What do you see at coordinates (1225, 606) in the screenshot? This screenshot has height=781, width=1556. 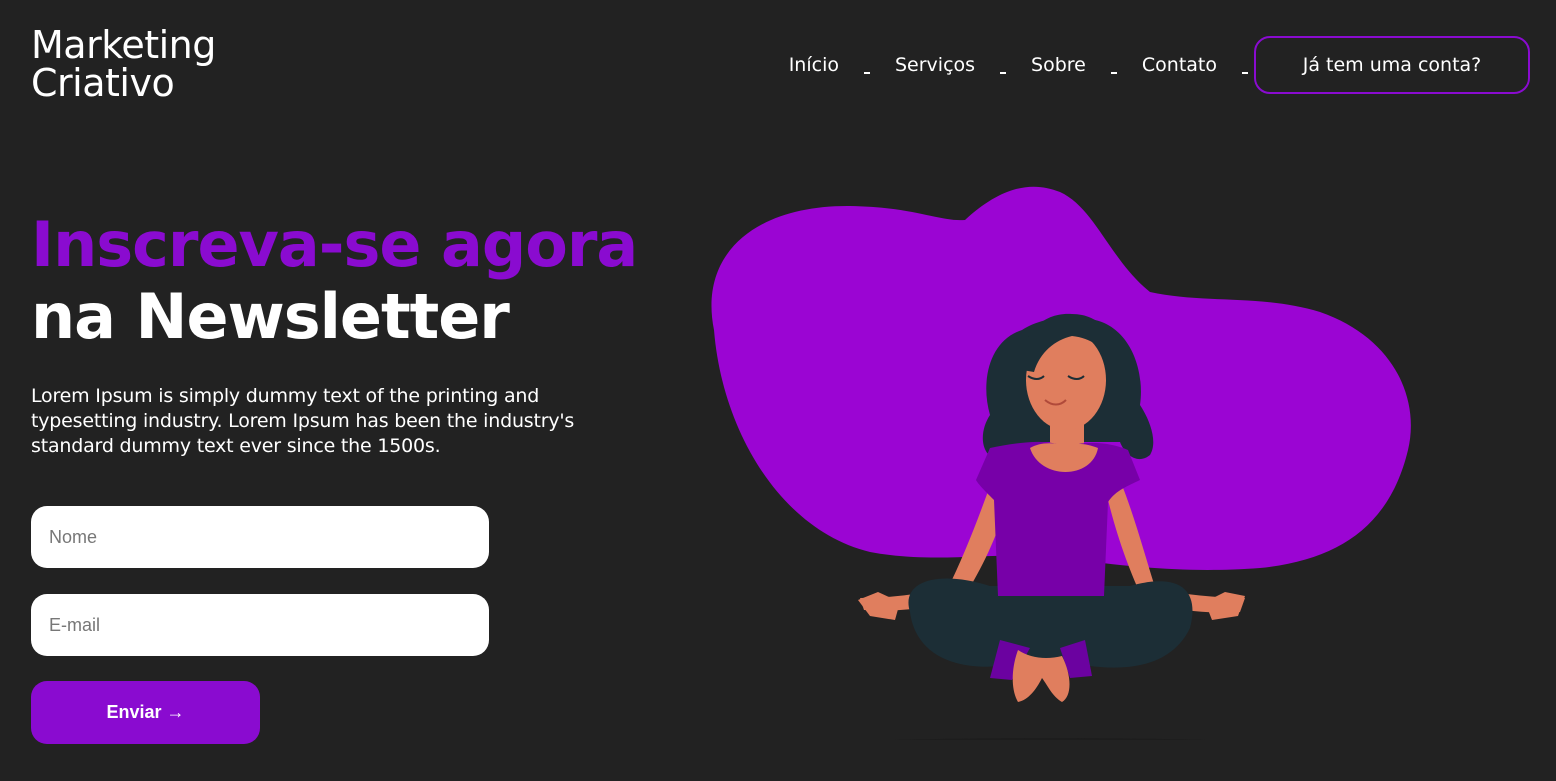 I see `right-hand` at bounding box center [1225, 606].